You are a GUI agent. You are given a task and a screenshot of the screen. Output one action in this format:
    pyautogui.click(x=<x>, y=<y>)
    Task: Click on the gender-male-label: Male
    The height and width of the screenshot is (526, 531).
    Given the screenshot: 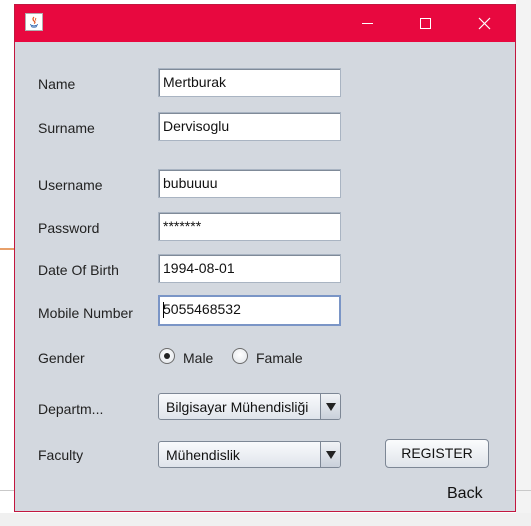 What is the action you would take?
    pyautogui.click(x=198, y=358)
    